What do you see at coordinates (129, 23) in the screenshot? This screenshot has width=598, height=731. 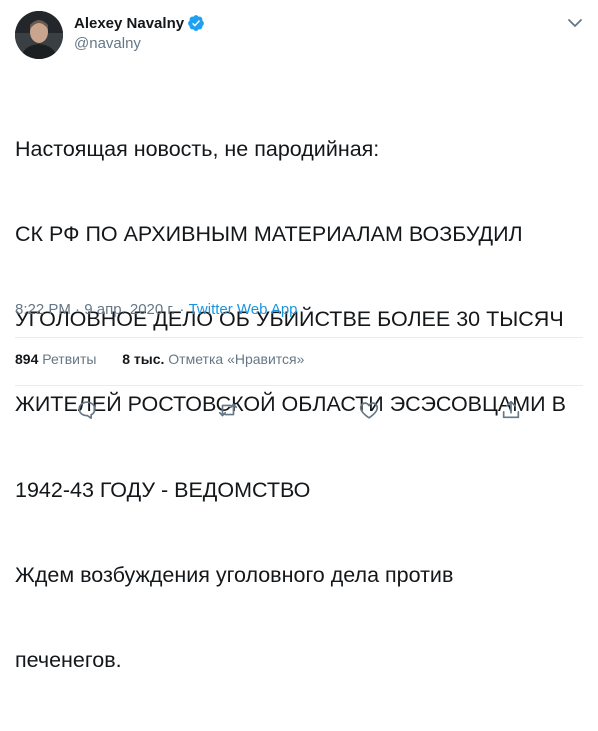 I see `author-name: Alexey Navalny` at bounding box center [129, 23].